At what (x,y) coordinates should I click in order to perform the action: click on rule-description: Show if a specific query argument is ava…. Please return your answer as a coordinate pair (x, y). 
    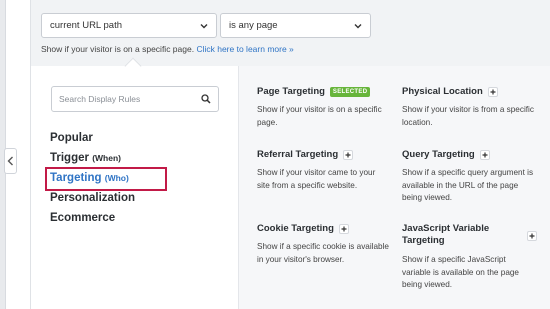
    Looking at the image, I should click on (468, 185).